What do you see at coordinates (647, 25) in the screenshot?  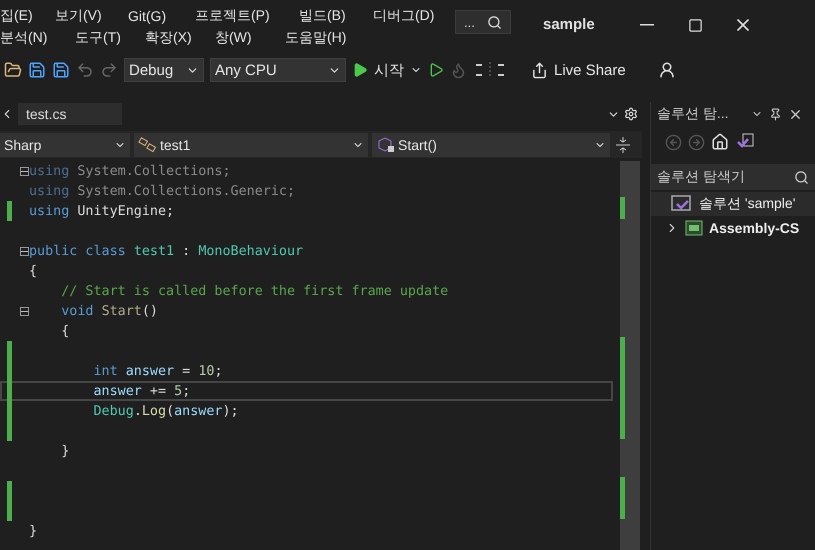 I see `minimize-icon` at bounding box center [647, 25].